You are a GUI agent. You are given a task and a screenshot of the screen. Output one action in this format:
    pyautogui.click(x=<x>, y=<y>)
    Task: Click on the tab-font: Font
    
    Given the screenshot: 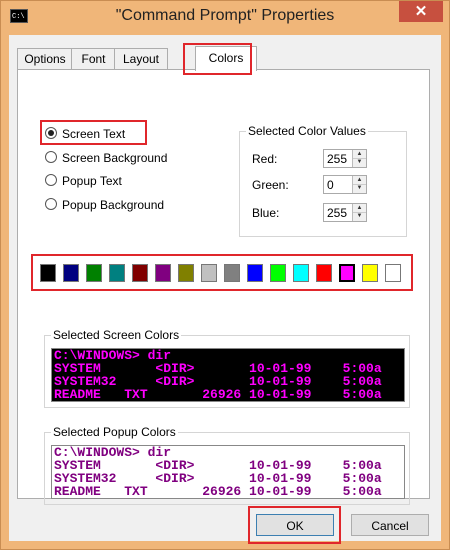 What is the action you would take?
    pyautogui.click(x=93, y=58)
    